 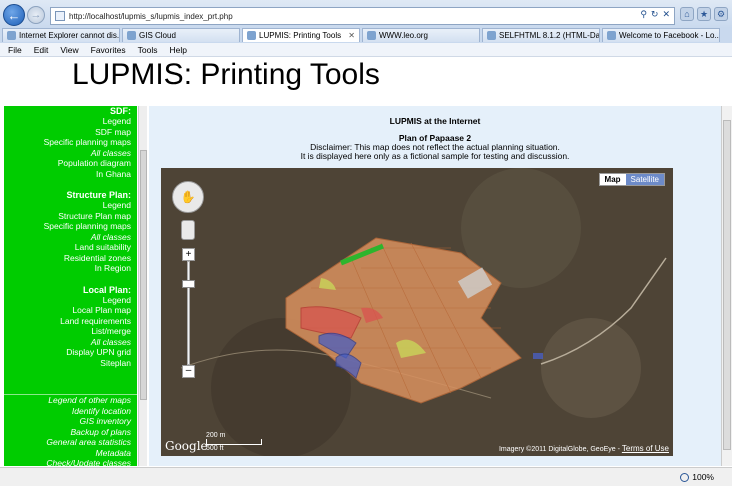 I want to click on sidebar-item-structure-legend: Legend, so click(x=70, y=205).